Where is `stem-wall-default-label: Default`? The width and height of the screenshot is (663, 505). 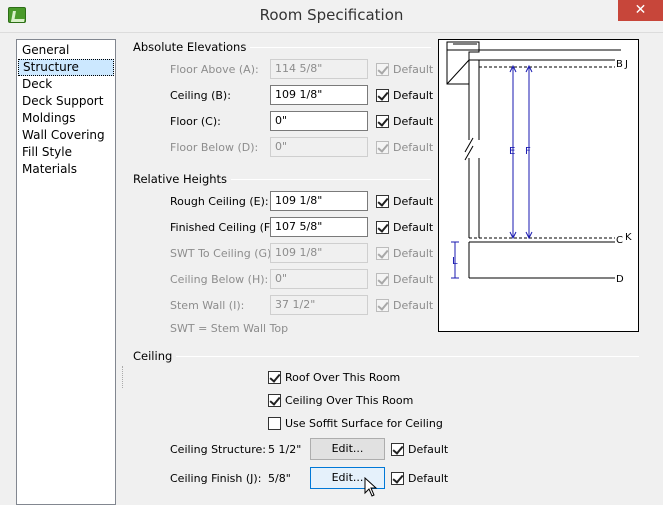 stem-wall-default-label: Default is located at coordinates (413, 305).